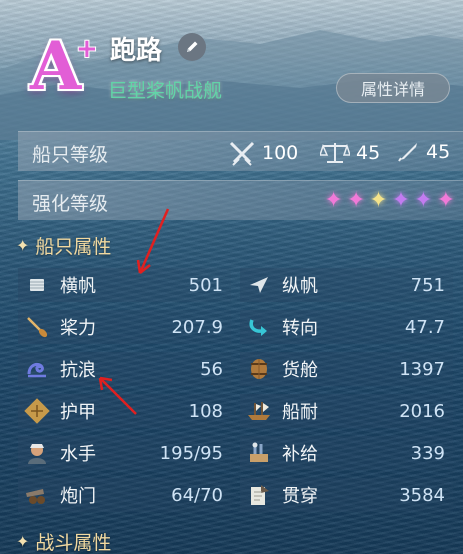  I want to click on ship-durability-icon, so click(259, 411).